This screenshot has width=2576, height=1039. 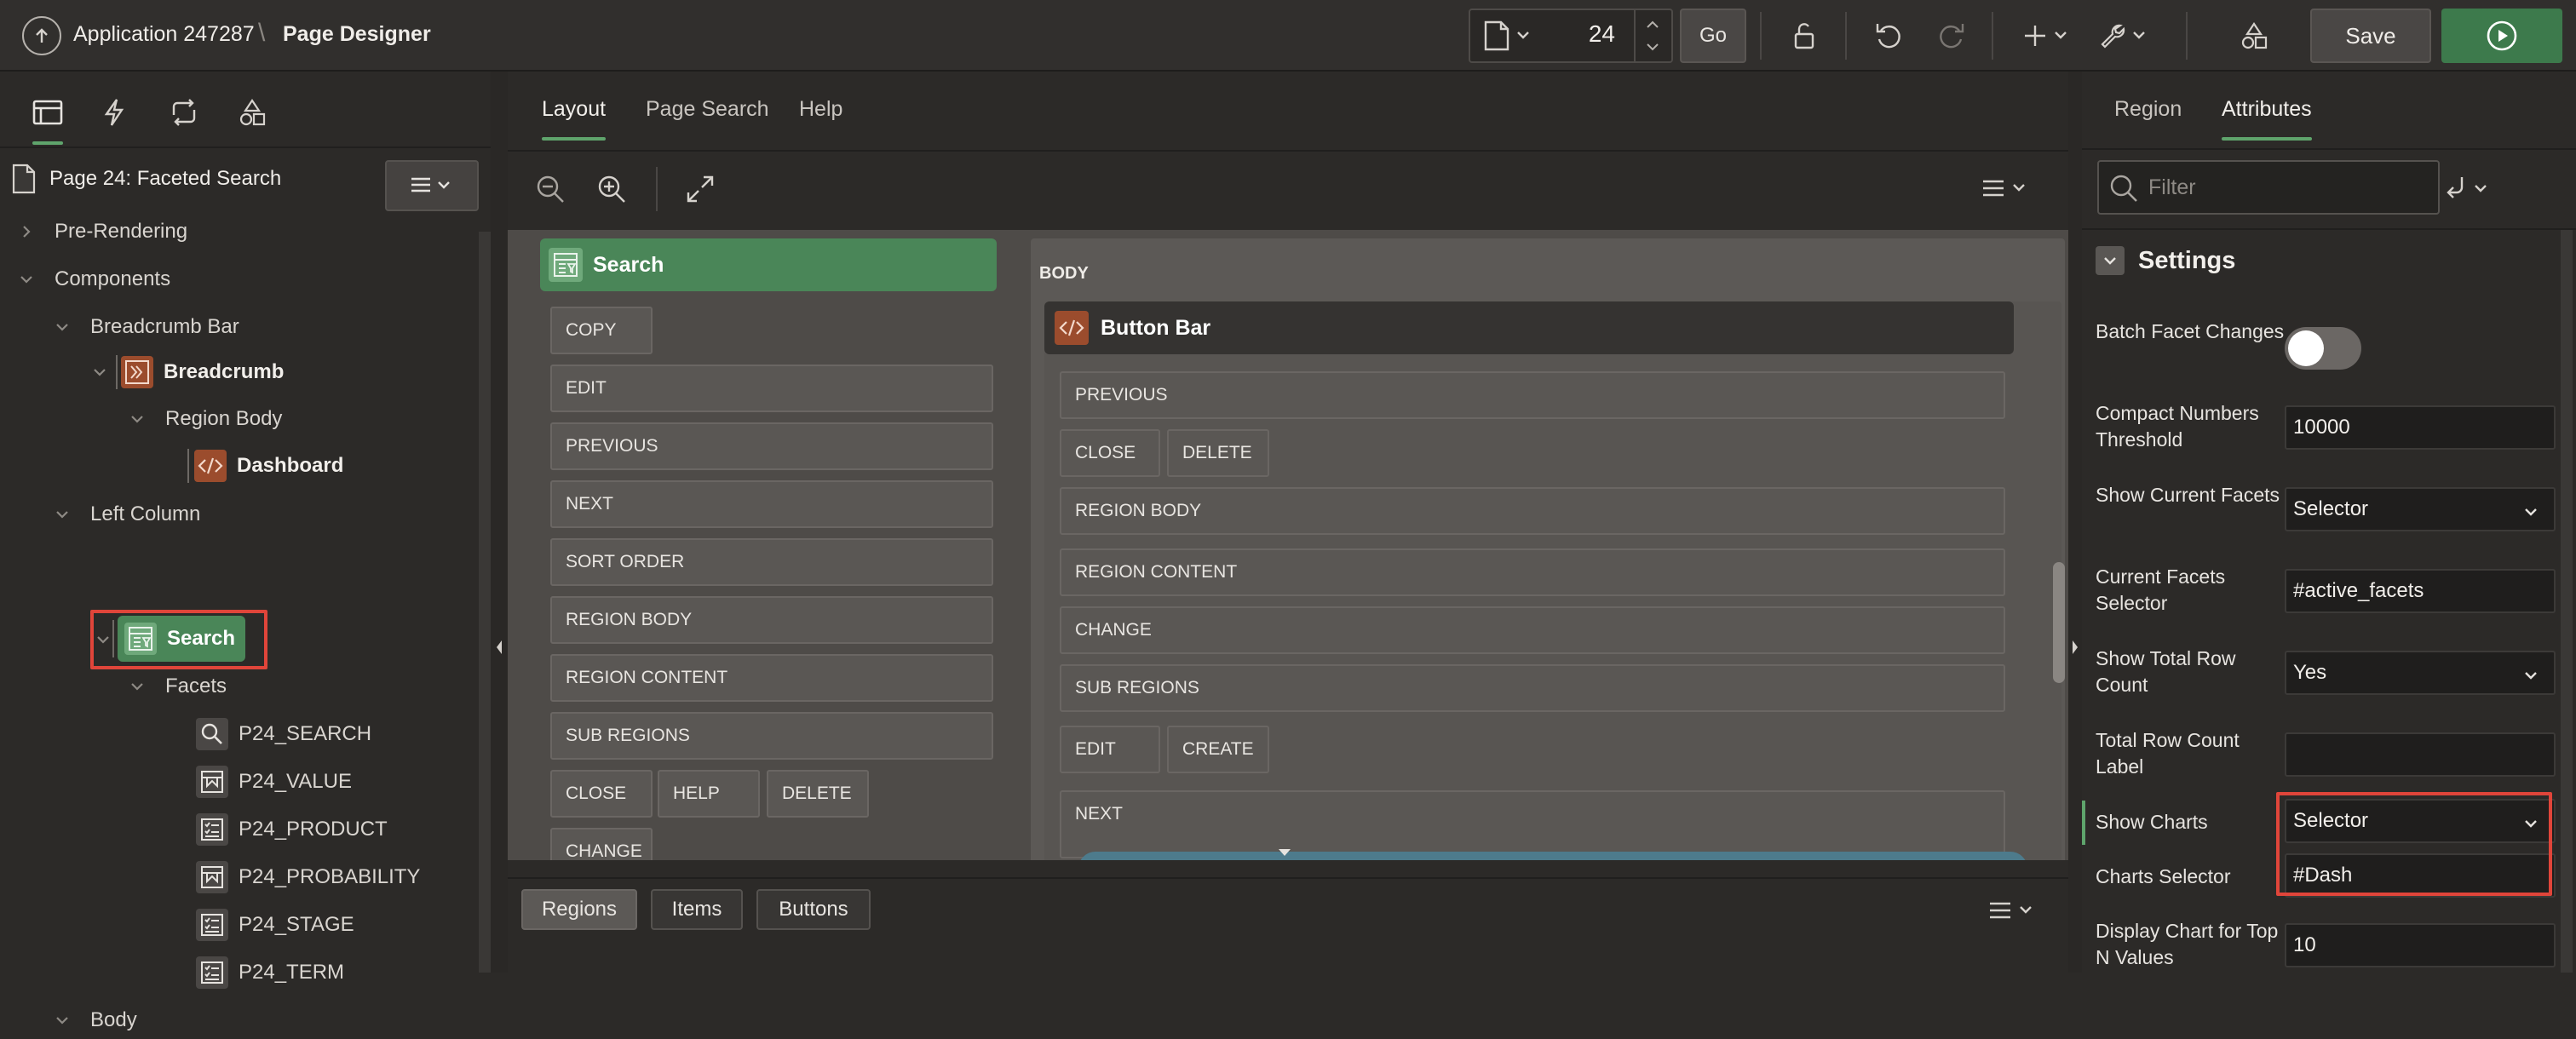 I want to click on page-title-row: Page 24: Faceted Search, so click(x=145, y=179).